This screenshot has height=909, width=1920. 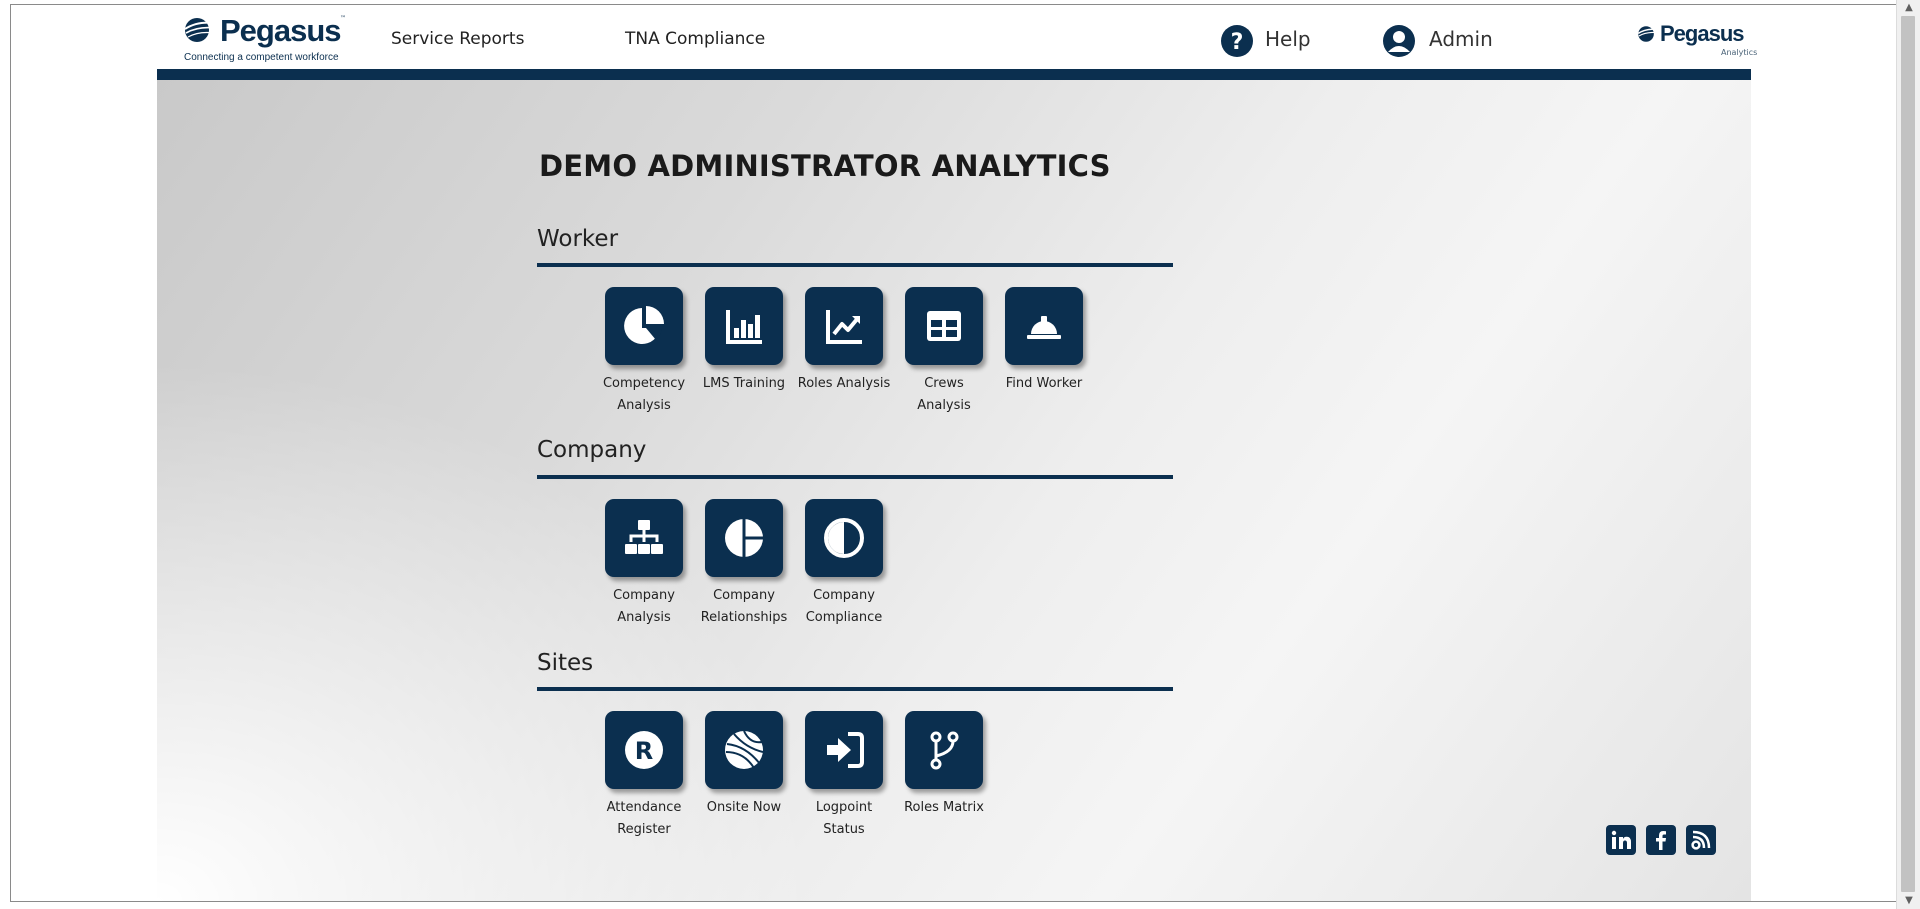 What do you see at coordinates (744, 750) in the screenshot?
I see `satellite-dish-icon` at bounding box center [744, 750].